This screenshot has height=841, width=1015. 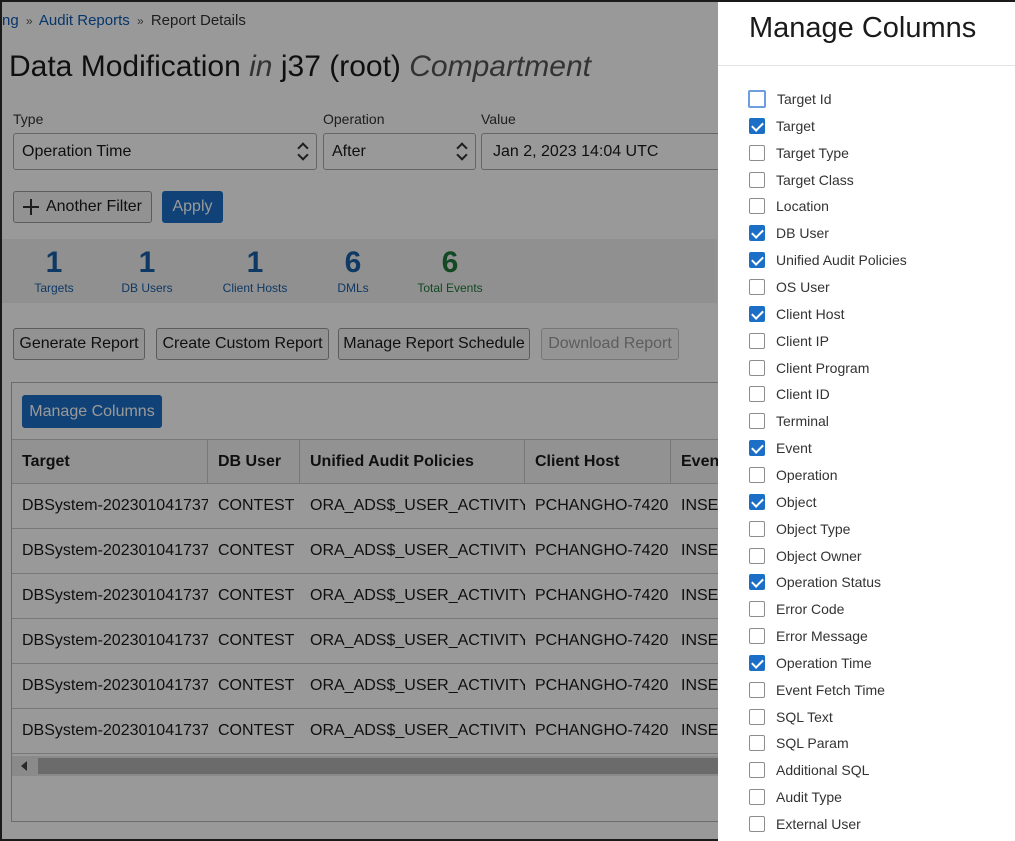 I want to click on column-option-label: Object, so click(x=796, y=501).